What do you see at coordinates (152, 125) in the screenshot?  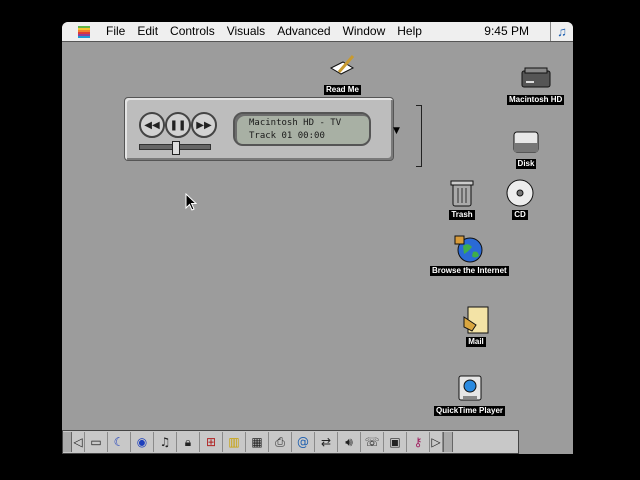 I see `rewind-button: ◀◀` at bounding box center [152, 125].